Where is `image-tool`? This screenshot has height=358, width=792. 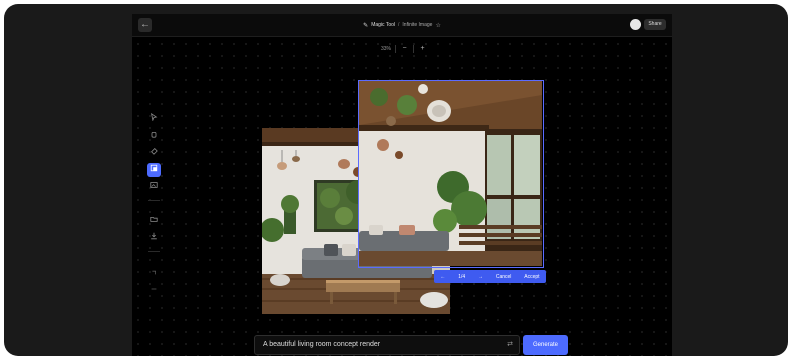
image-tool is located at coordinates (154, 187).